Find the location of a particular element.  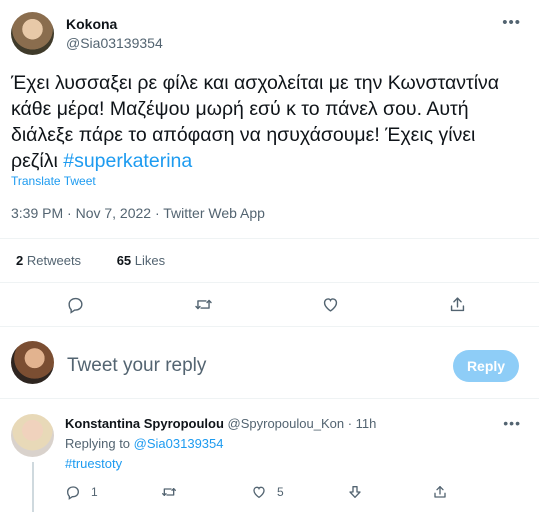

reply-input: Tweet your reply is located at coordinates (136, 366).